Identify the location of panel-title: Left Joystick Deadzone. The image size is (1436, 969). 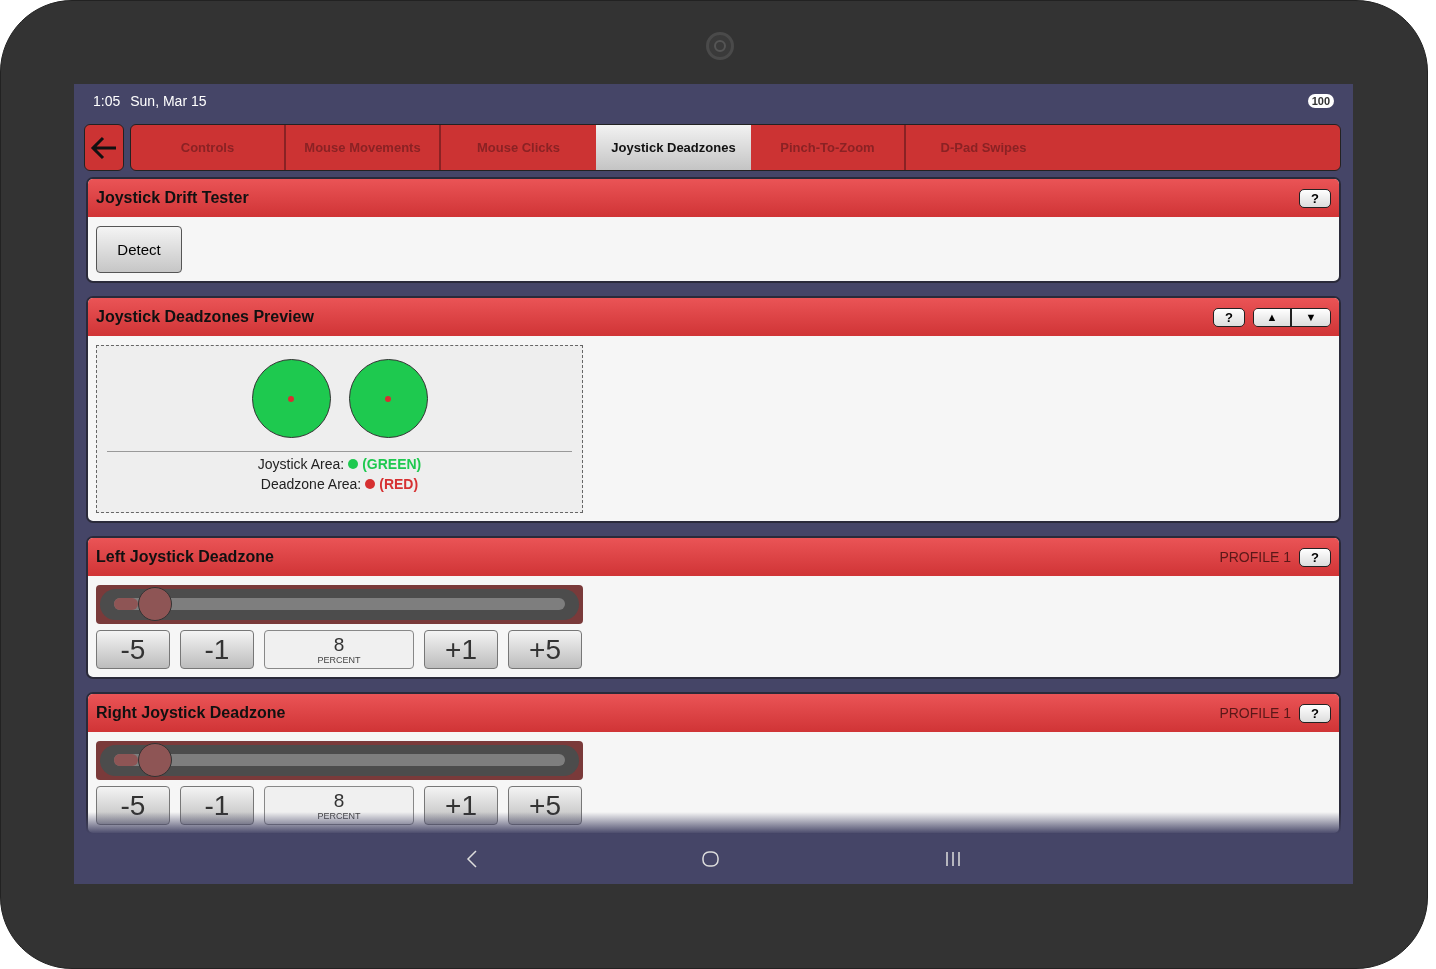
(185, 557).